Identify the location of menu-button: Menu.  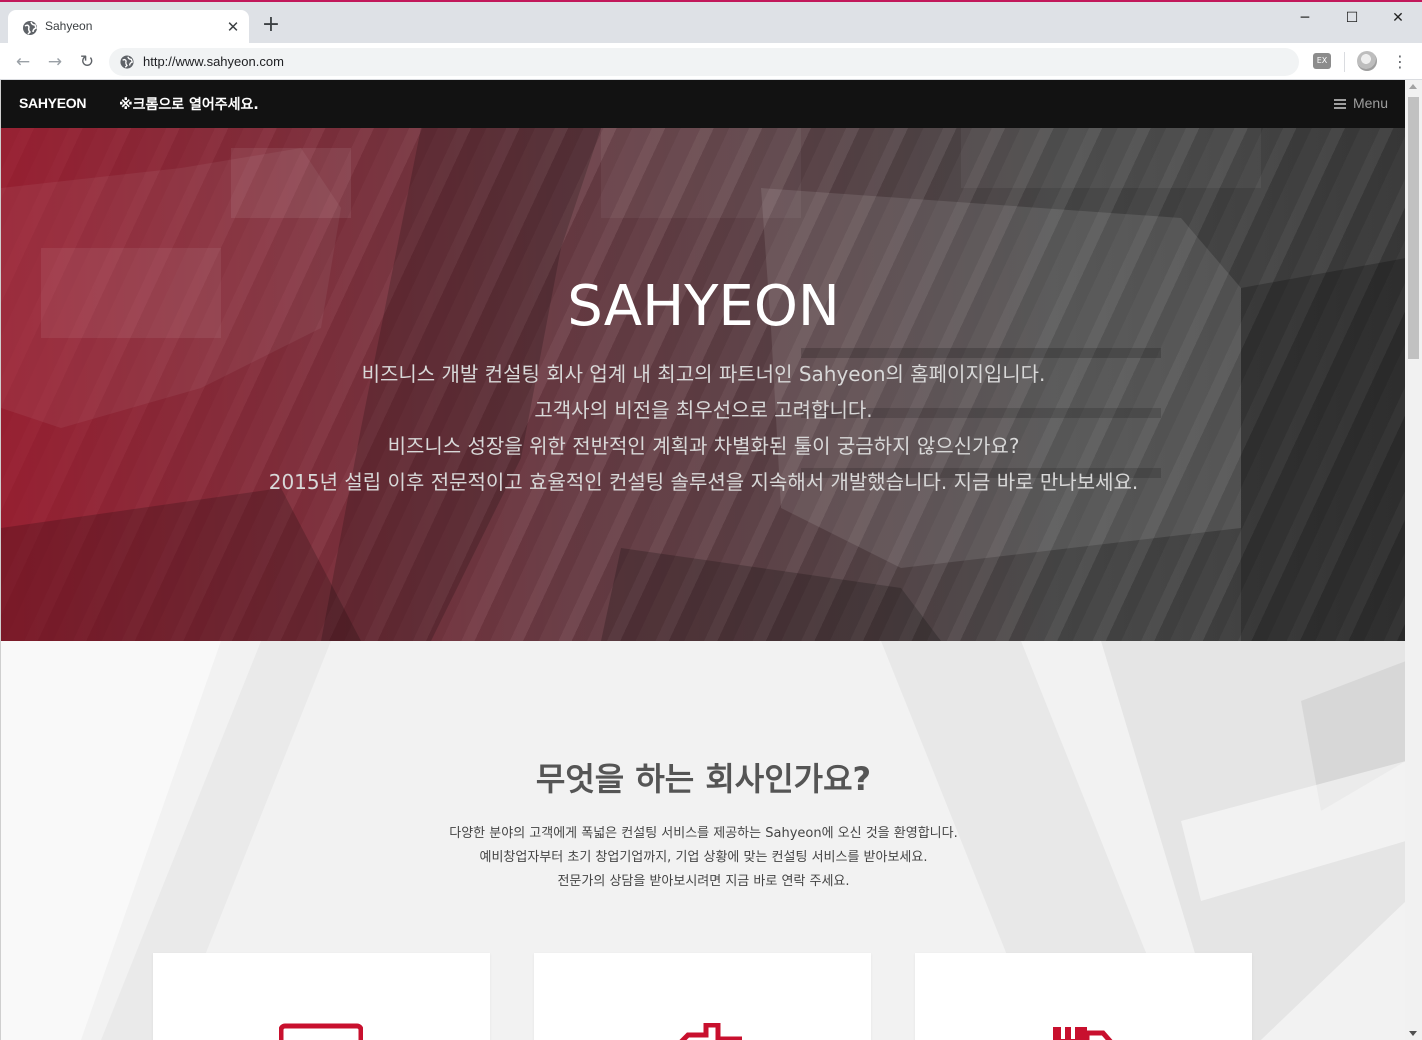
(1360, 103).